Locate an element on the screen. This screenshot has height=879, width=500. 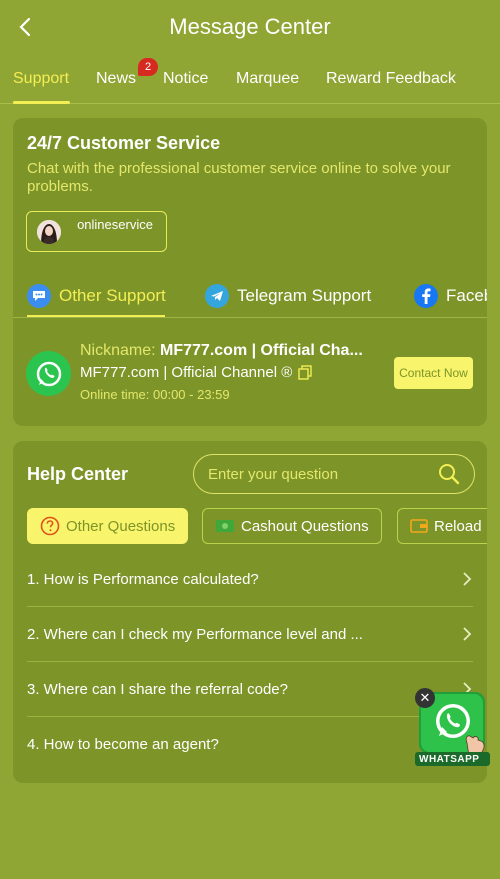
avatar is located at coordinates (49, 232).